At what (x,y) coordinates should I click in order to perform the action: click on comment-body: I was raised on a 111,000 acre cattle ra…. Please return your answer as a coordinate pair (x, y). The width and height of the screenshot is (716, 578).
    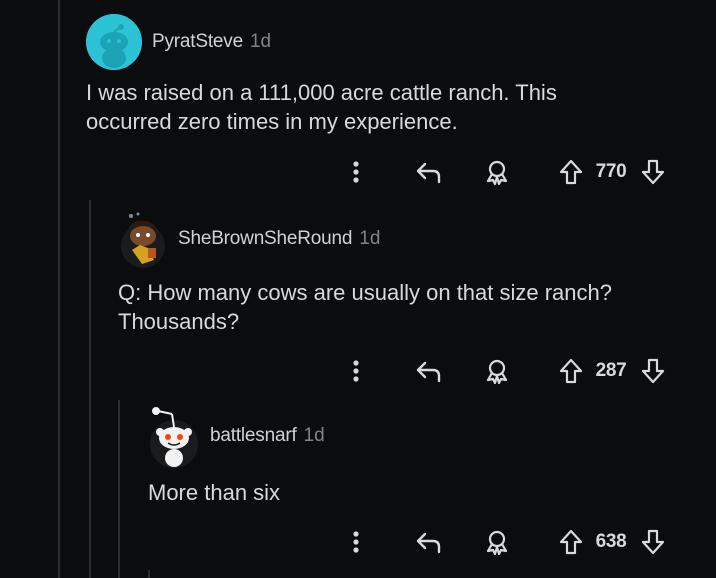
    Looking at the image, I should click on (321, 107).